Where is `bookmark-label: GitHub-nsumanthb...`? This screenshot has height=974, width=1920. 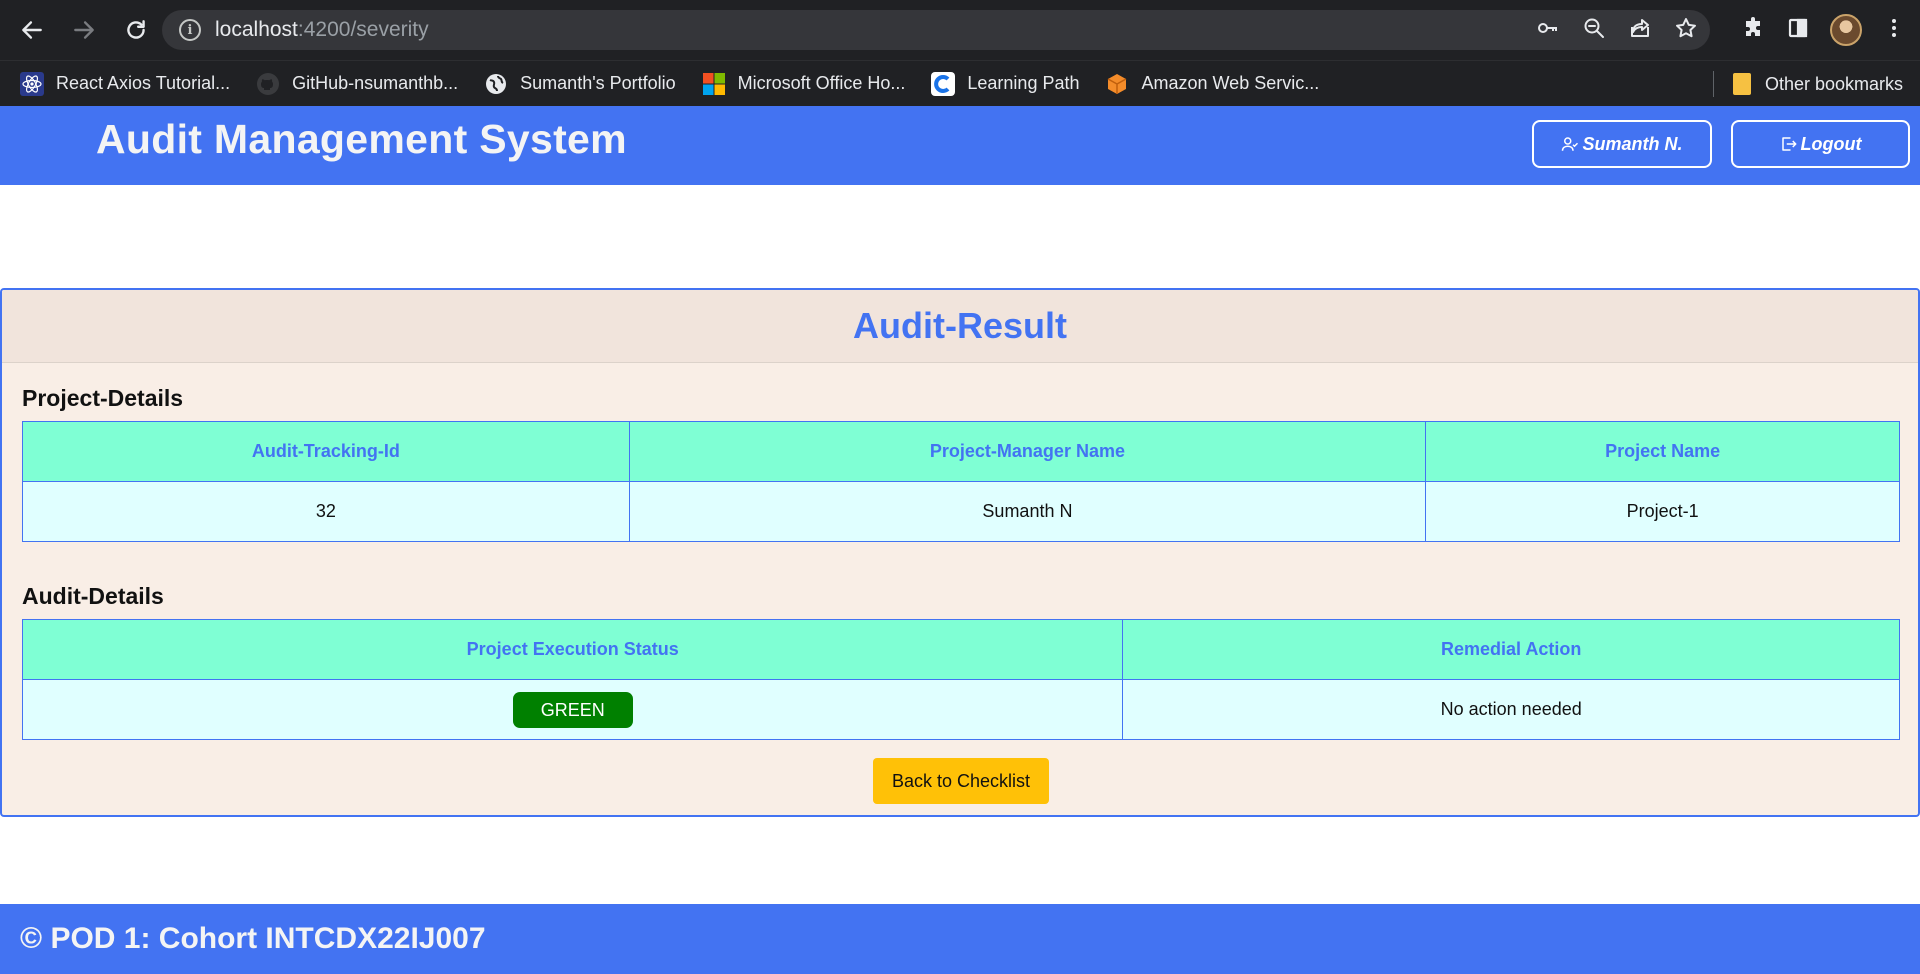
bookmark-label: GitHub-nsumanthb... is located at coordinates (375, 83).